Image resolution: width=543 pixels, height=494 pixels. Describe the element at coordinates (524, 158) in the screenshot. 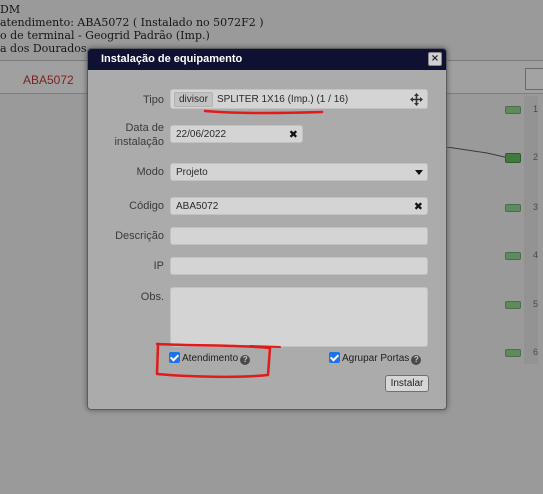

I see `port-2: 2` at that location.